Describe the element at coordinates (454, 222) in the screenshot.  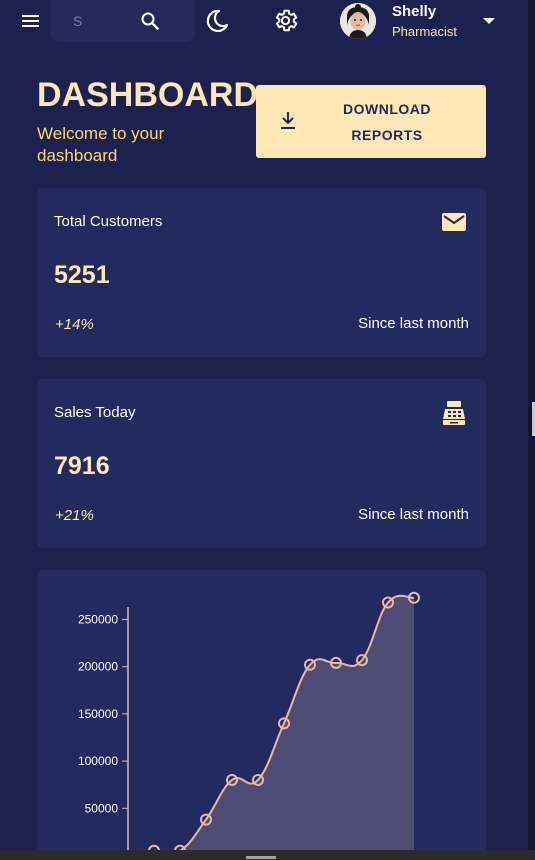
I see `email-icon` at that location.